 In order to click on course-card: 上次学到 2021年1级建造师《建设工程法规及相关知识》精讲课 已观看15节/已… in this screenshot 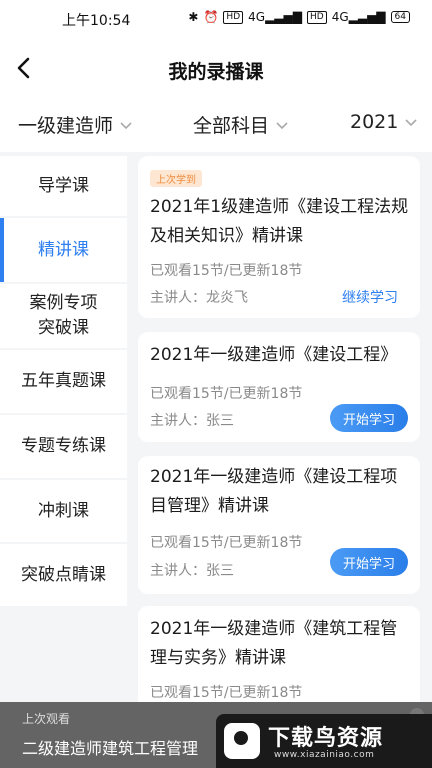, I will do `click(279, 237)`.